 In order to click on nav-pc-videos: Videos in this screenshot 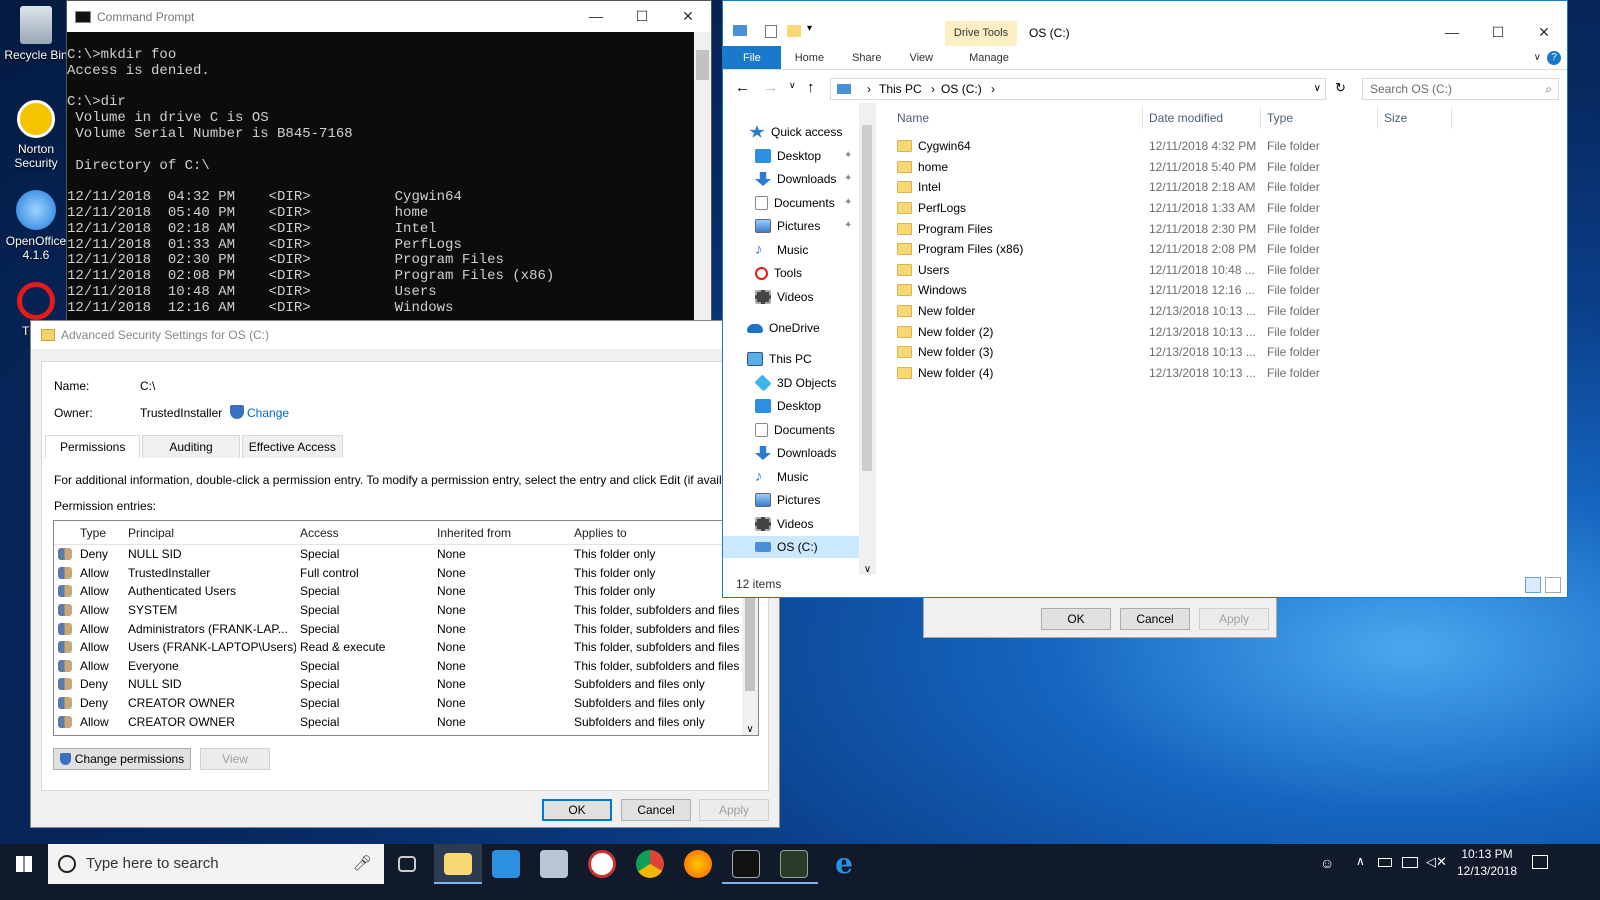, I will do `click(784, 524)`.